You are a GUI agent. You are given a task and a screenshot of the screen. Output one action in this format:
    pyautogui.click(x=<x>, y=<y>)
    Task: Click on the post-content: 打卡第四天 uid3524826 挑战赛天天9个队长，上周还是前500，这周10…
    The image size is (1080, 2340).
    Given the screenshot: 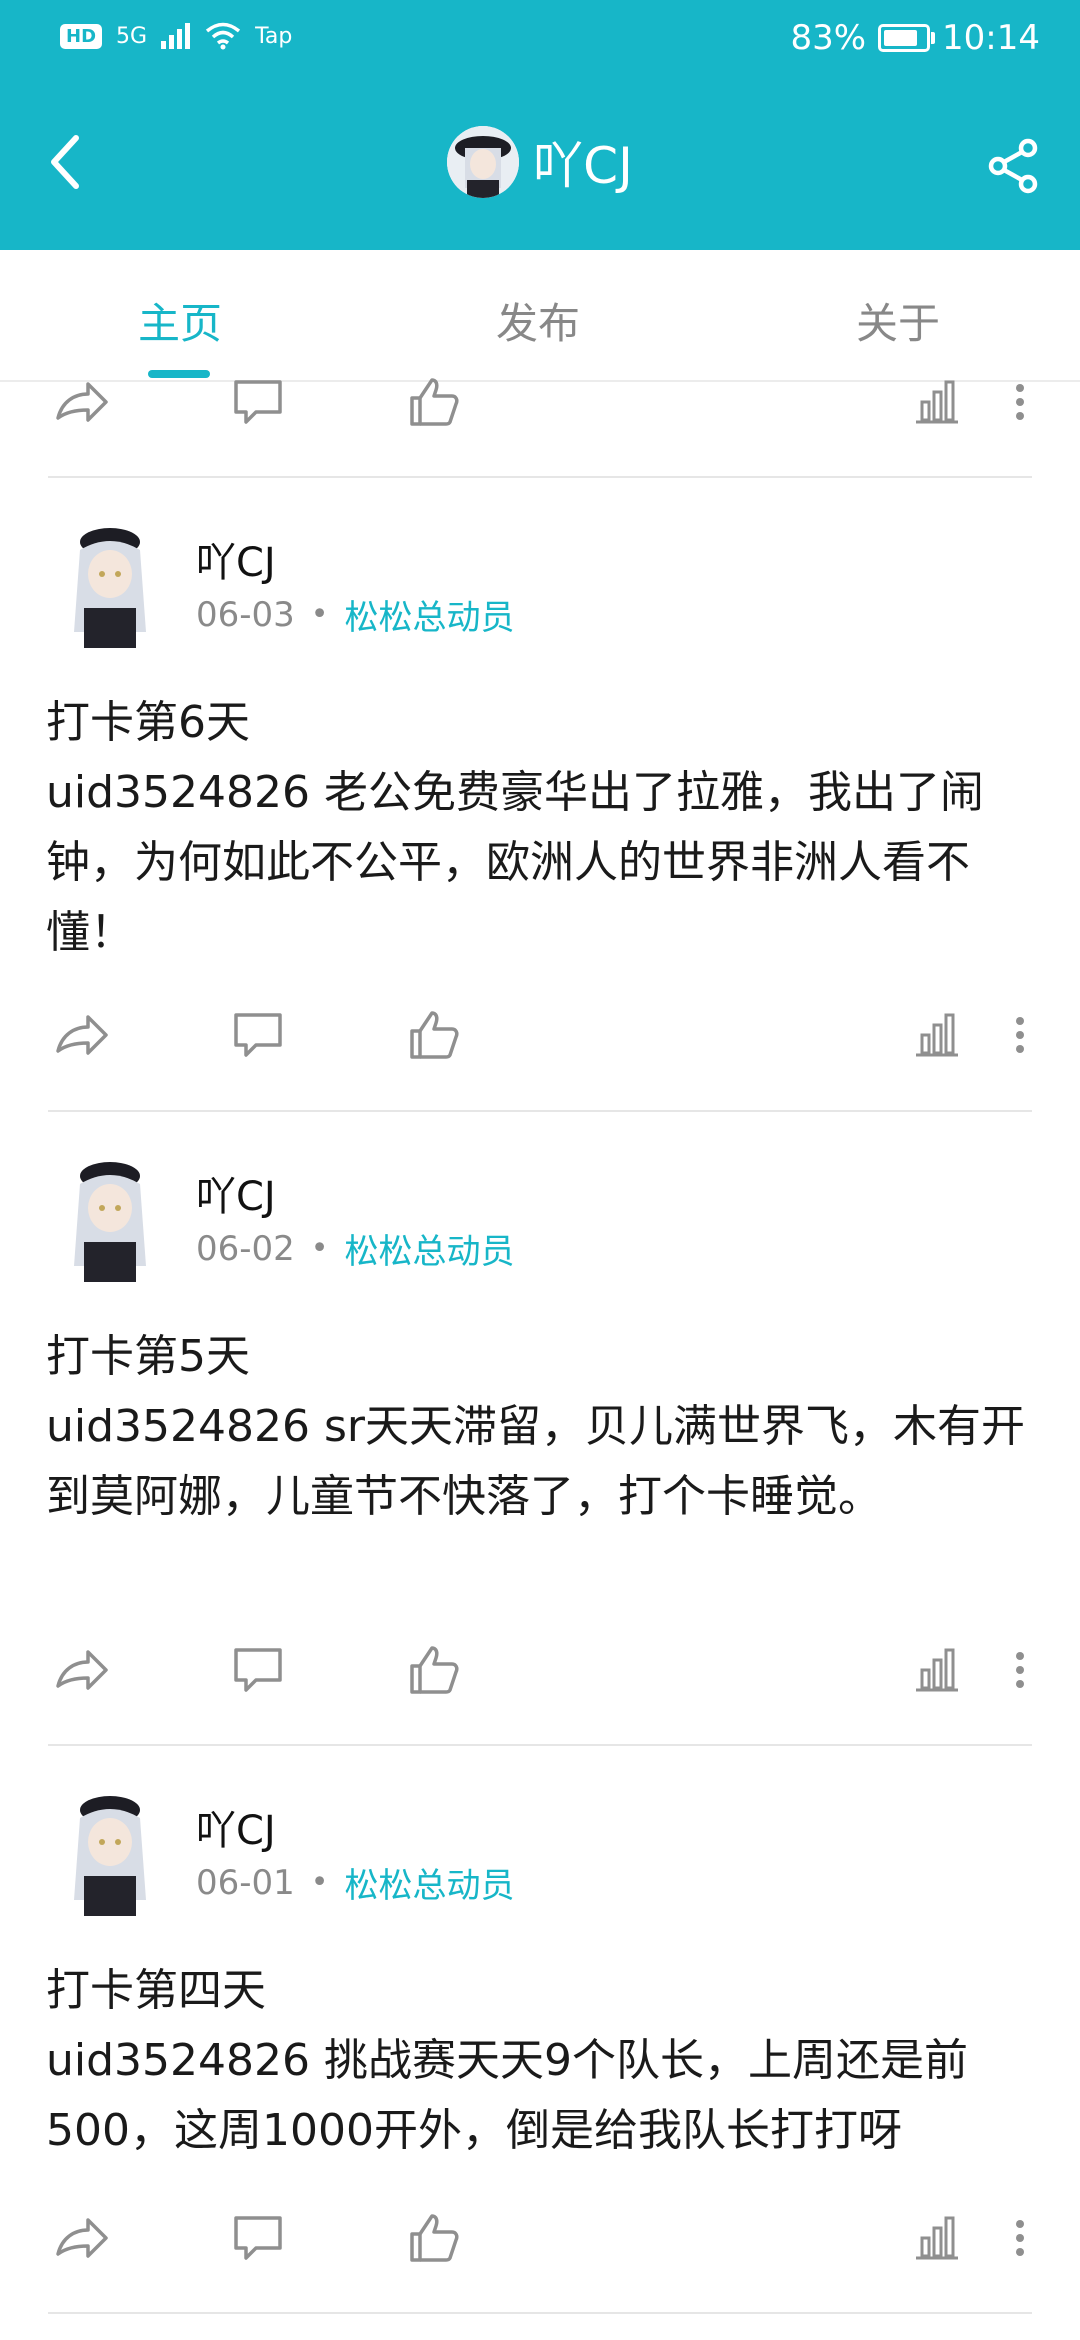 What is the action you would take?
    pyautogui.click(x=541, y=2061)
    